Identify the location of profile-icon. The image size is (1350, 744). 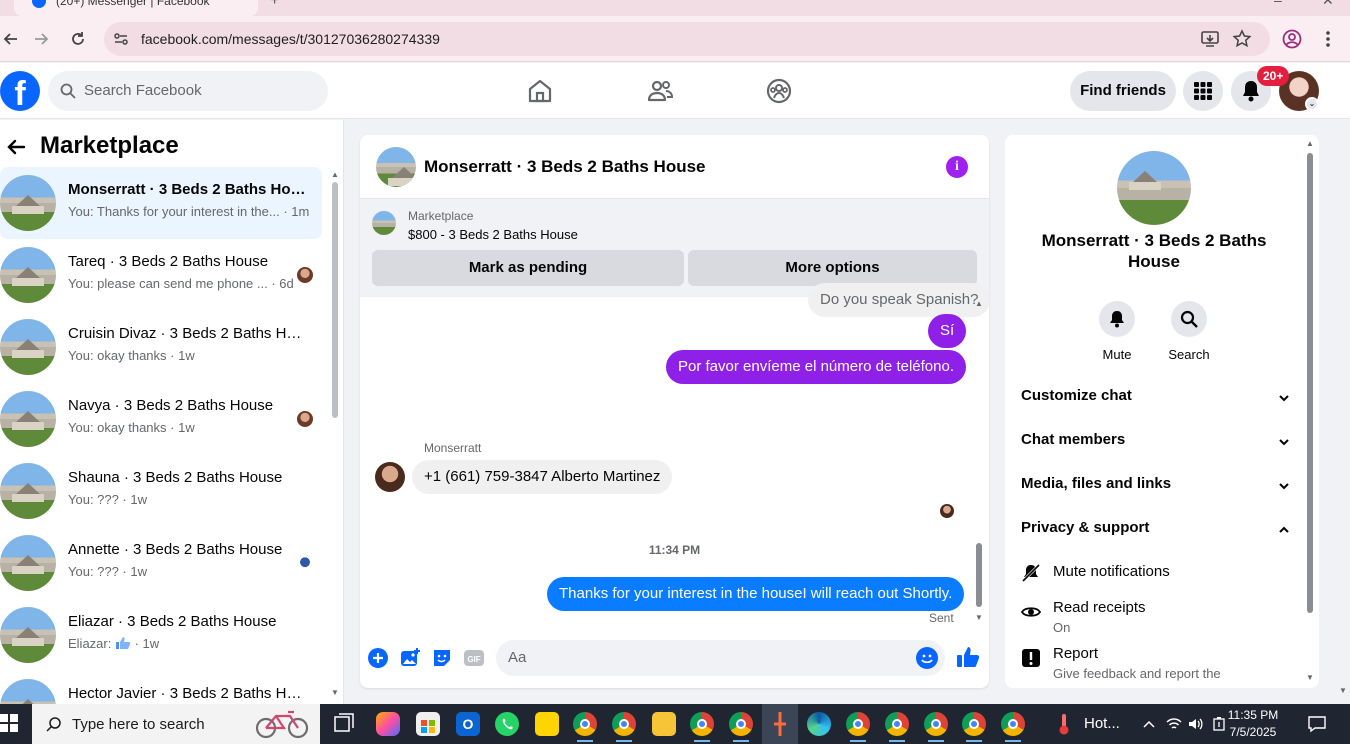
(1292, 39).